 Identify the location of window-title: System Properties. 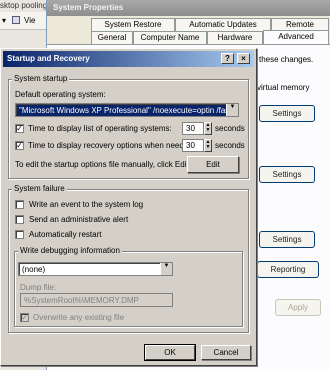
(88, 7).